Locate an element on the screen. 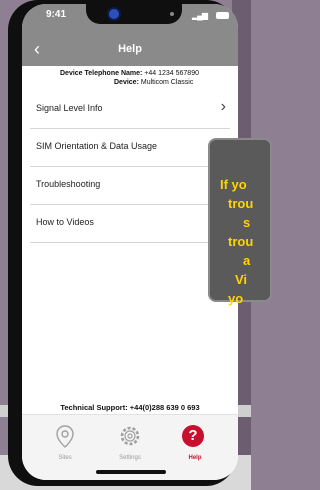 This screenshot has width=320, height=490. tab-label: Sites is located at coordinates (65, 458).